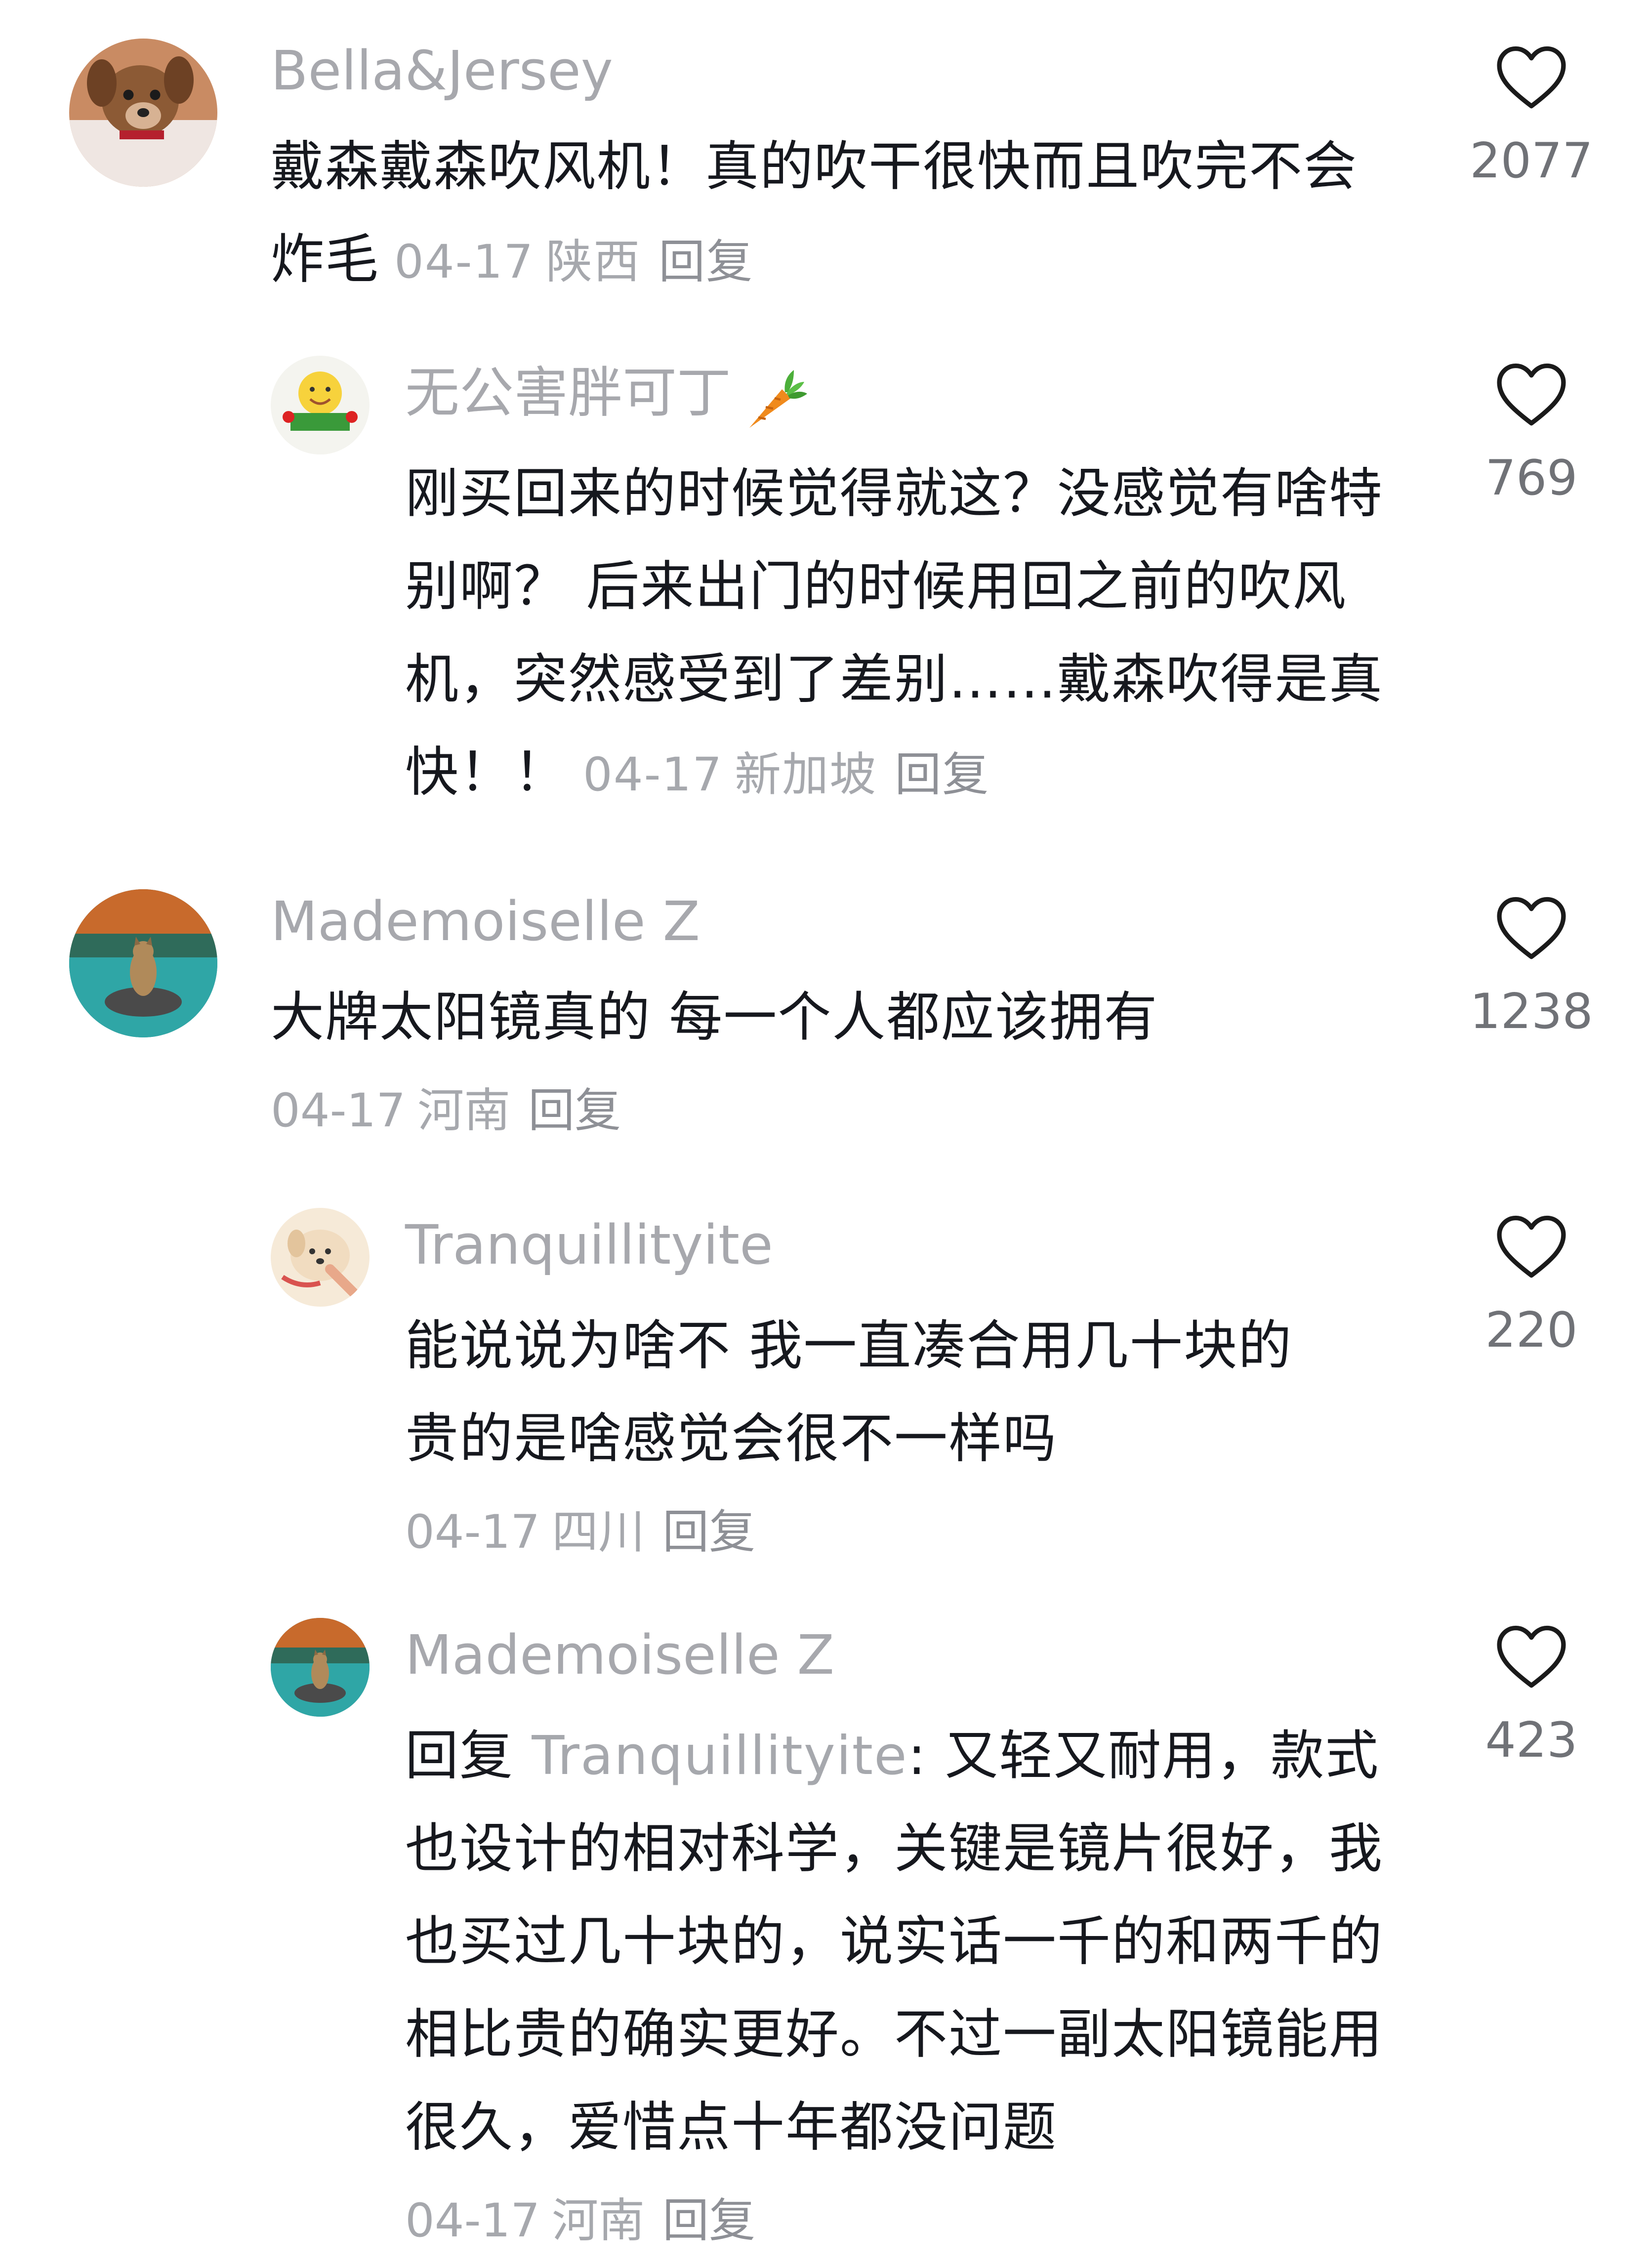 The width and height of the screenshot is (1647, 2268). I want to click on carrot-icon, so click(778, 399).